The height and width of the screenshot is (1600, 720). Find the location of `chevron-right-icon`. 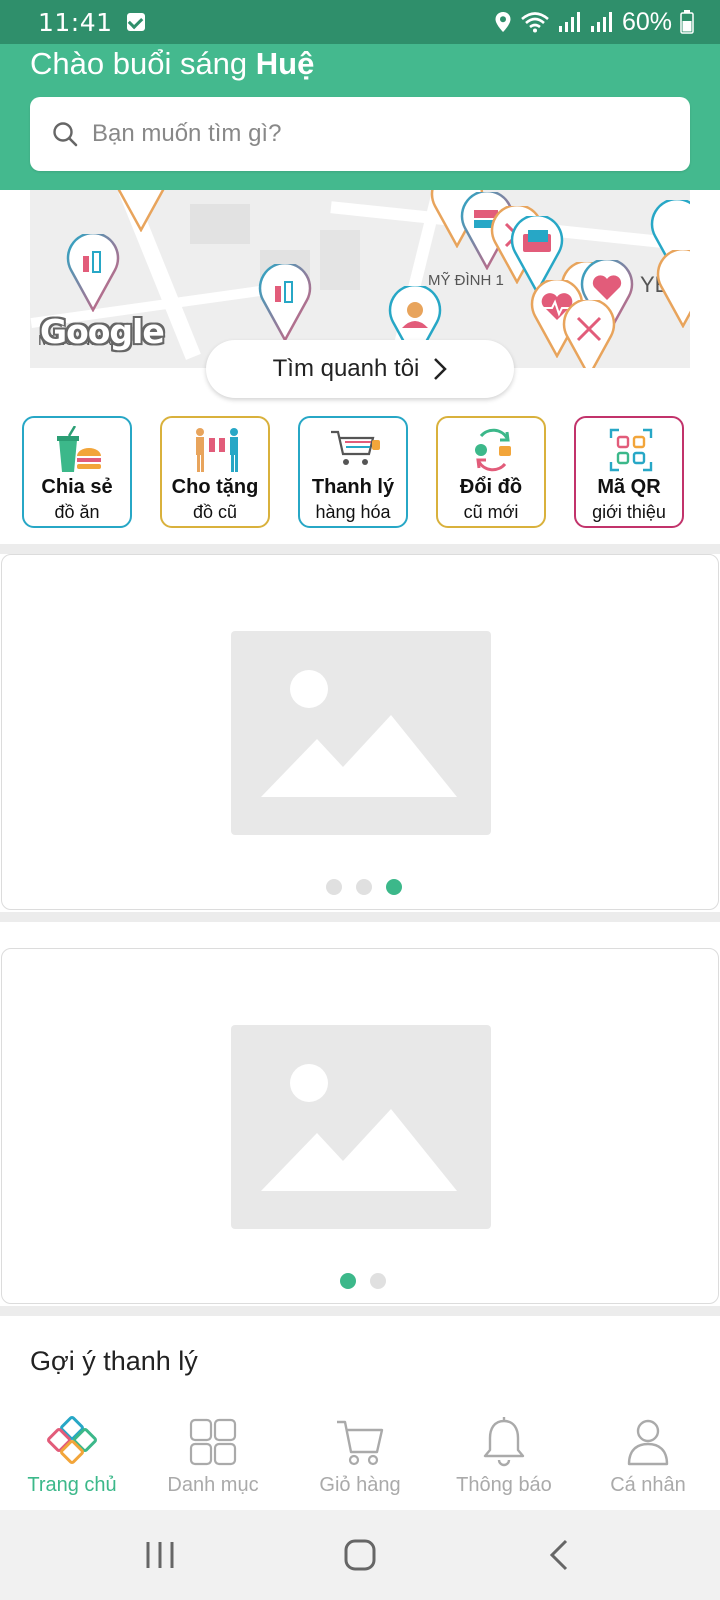

chevron-right-icon is located at coordinates (441, 369).